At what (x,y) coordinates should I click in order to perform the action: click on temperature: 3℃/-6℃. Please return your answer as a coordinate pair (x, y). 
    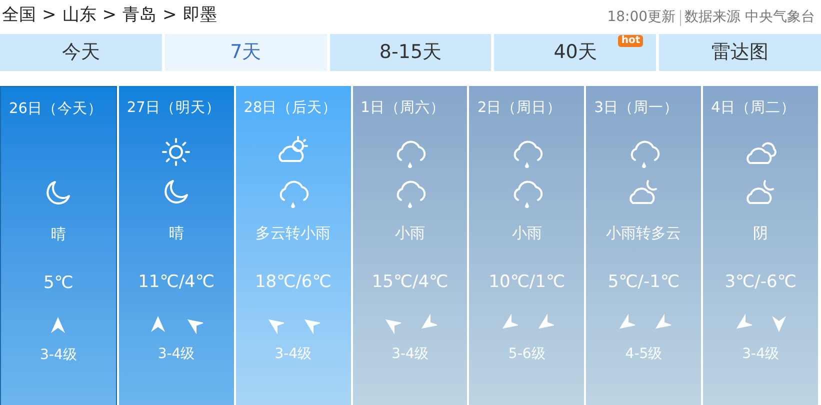
    Looking at the image, I should click on (760, 282).